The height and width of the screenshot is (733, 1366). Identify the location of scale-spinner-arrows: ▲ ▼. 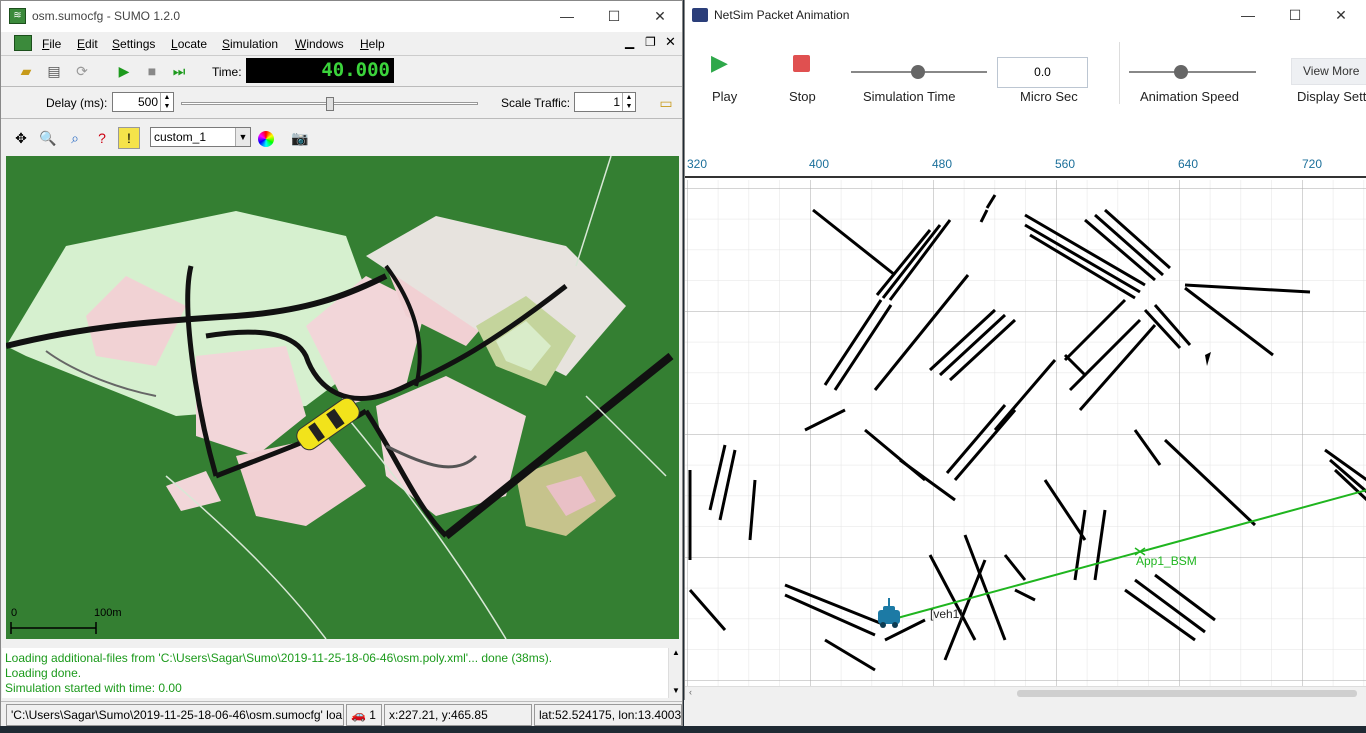
(628, 102).